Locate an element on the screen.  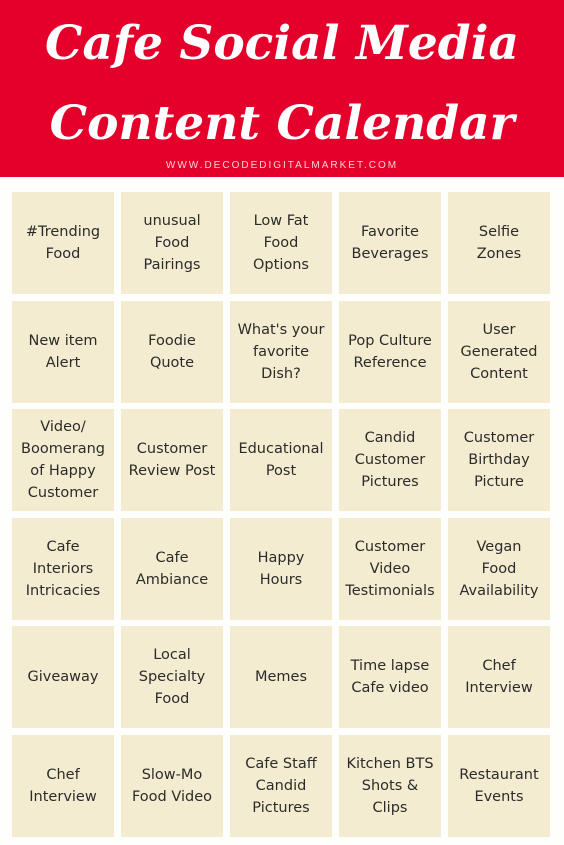
calendar-cell: New item Alert is located at coordinates (63, 351).